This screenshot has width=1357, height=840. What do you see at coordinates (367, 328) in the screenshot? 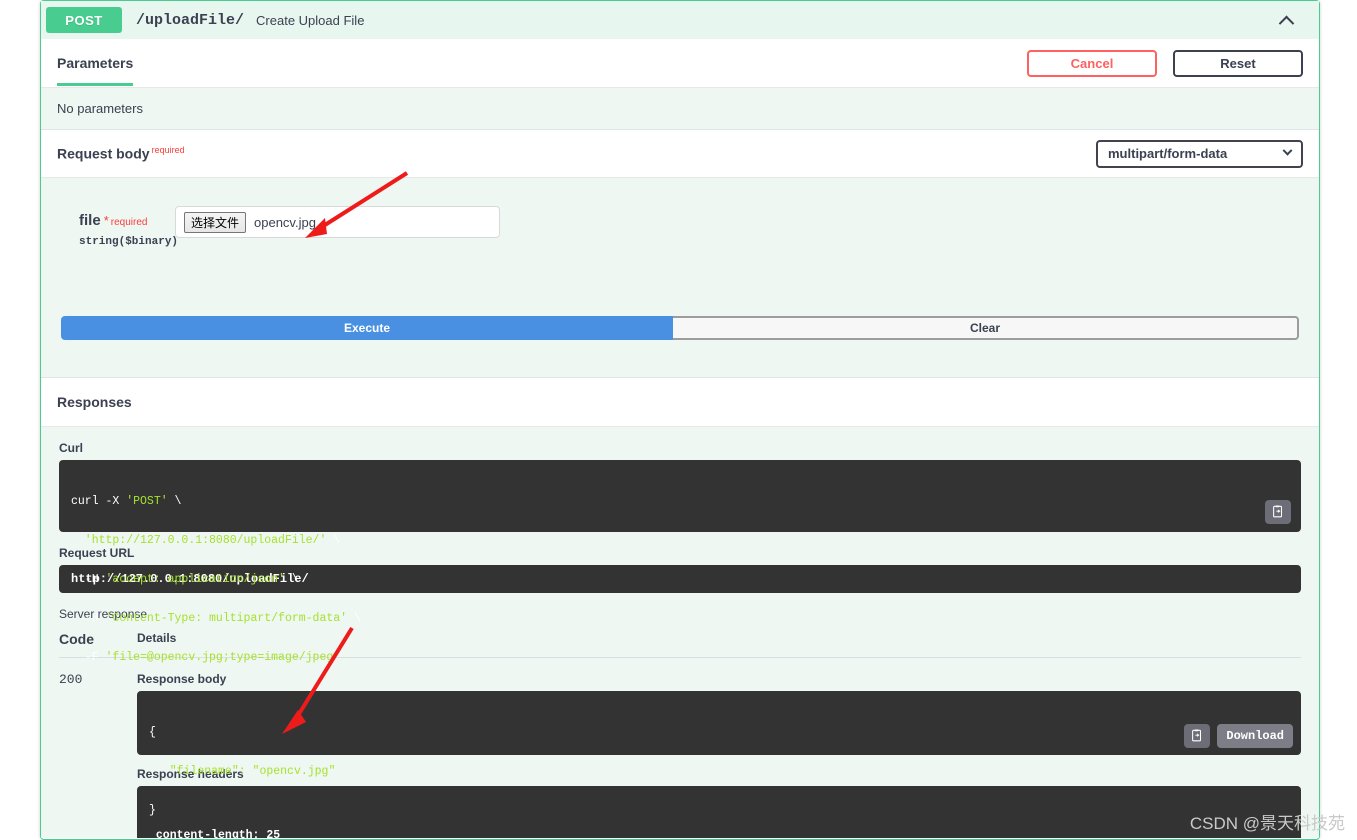
I see `execute-button: Execute` at bounding box center [367, 328].